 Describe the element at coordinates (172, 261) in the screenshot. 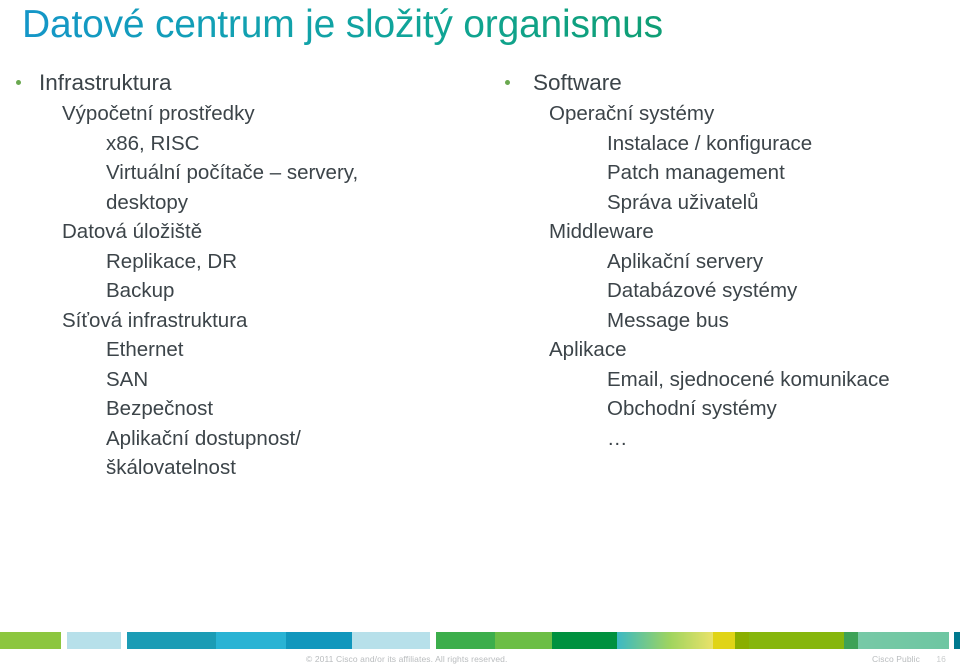

I see `bullet-line-label: Replikace, DR` at that location.